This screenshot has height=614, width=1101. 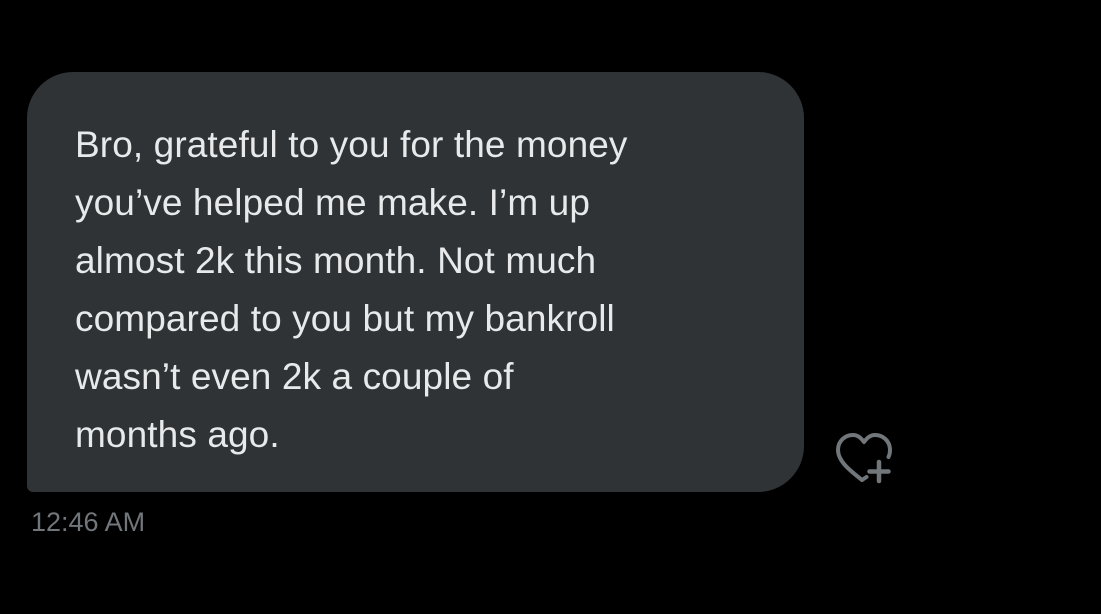 What do you see at coordinates (88, 522) in the screenshot?
I see `message-timestamp: 12:46 AM` at bounding box center [88, 522].